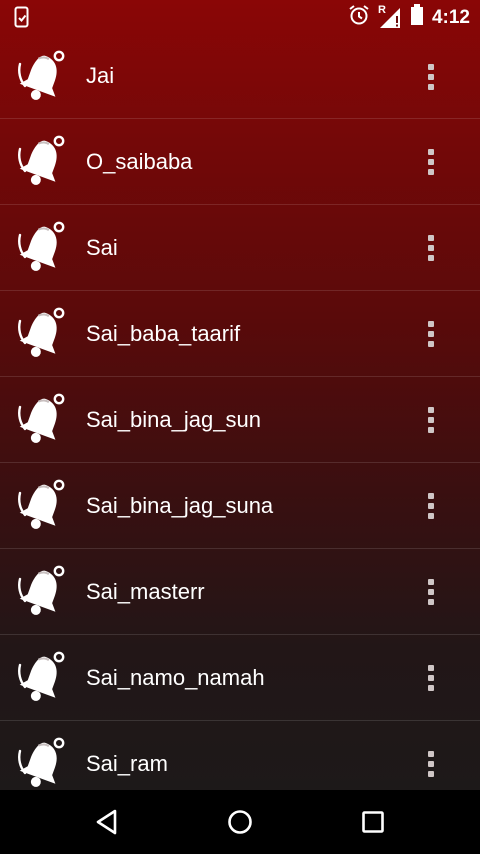  I want to click on list-item: Jai, so click(240, 76).